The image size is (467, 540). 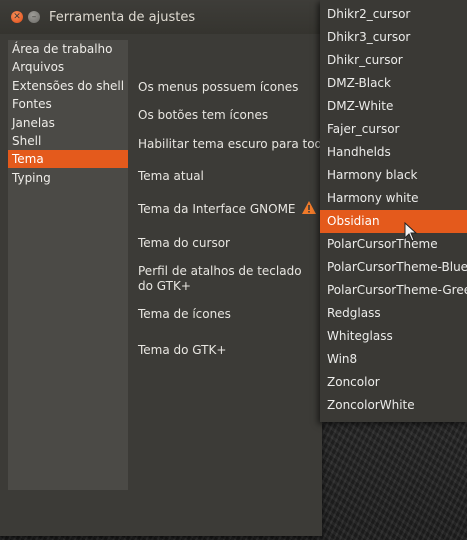 I want to click on menu-item-obsidian: Obsidian, so click(x=393, y=221).